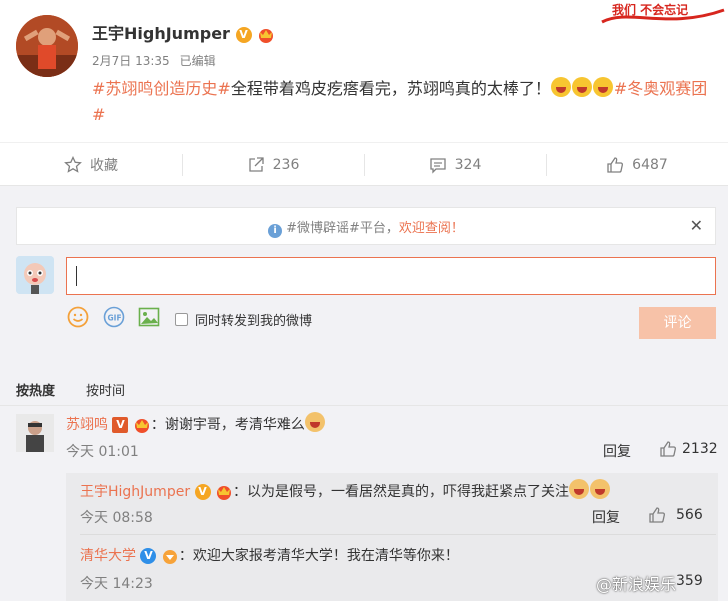 This screenshot has width=728, height=601. What do you see at coordinates (398, 534) in the screenshot?
I see `divider` at bounding box center [398, 534].